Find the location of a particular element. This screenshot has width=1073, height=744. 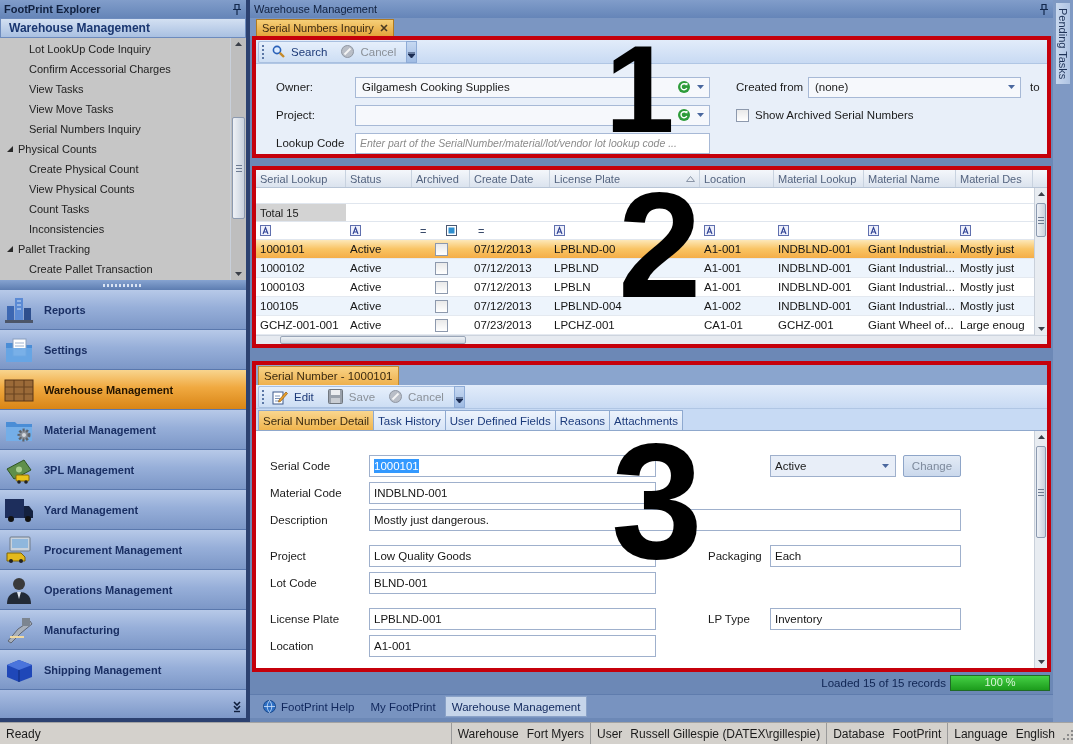

bottom-tab: Warehouse Management is located at coordinates (516, 706).